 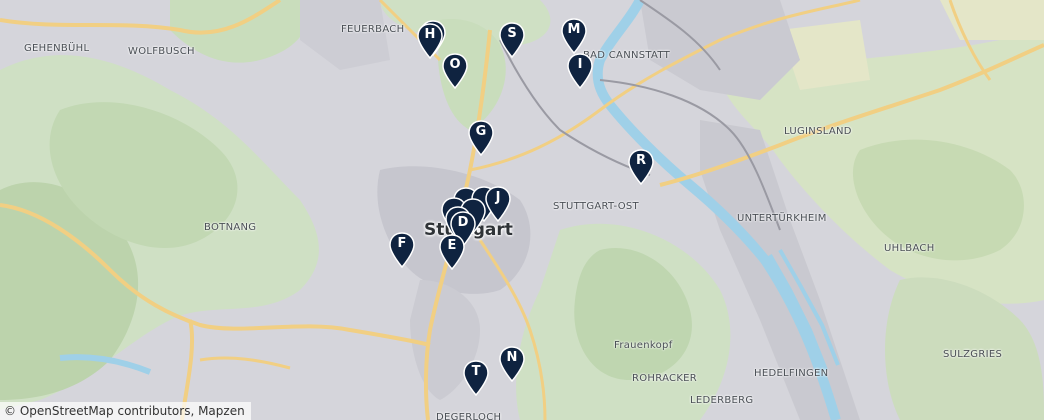 I want to click on map-marker-s: S, so click(x=512, y=40).